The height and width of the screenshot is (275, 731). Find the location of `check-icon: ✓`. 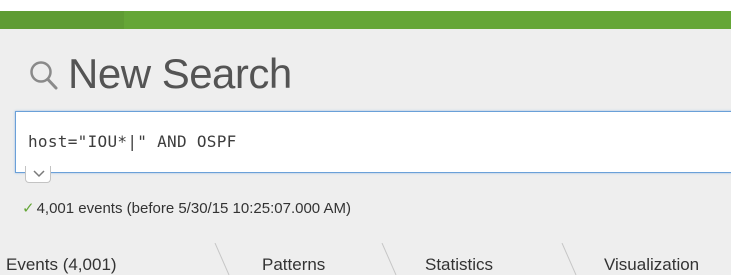

check-icon: ✓ is located at coordinates (28, 208).